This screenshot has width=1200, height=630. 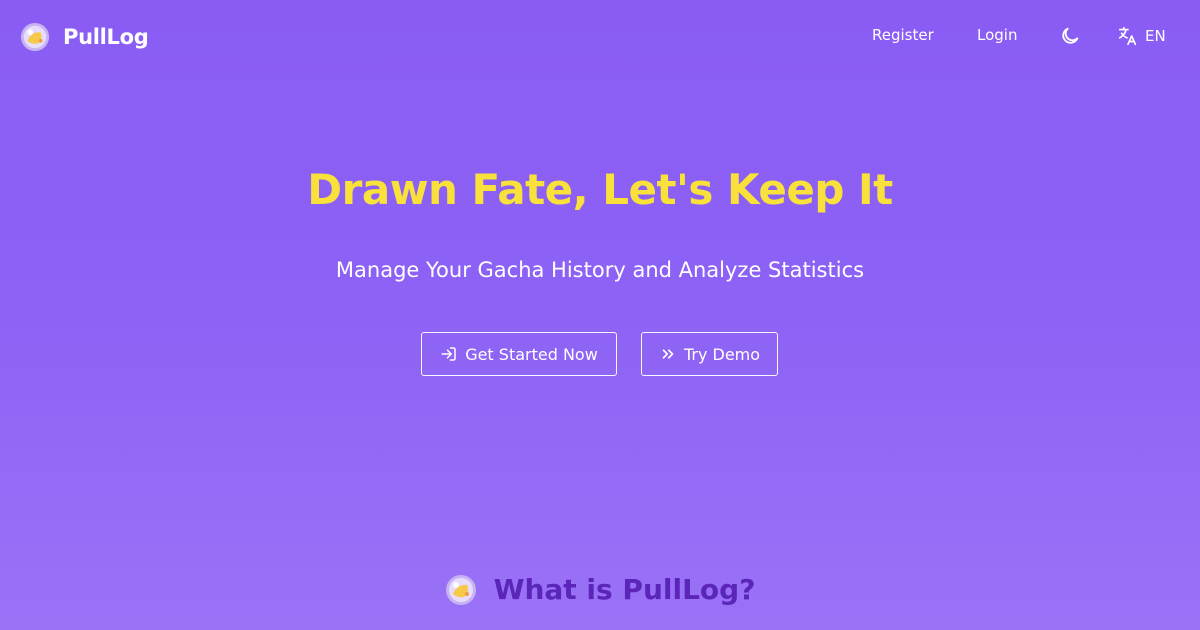 I want to click on brand-link: PullLog, so click(x=84, y=37).